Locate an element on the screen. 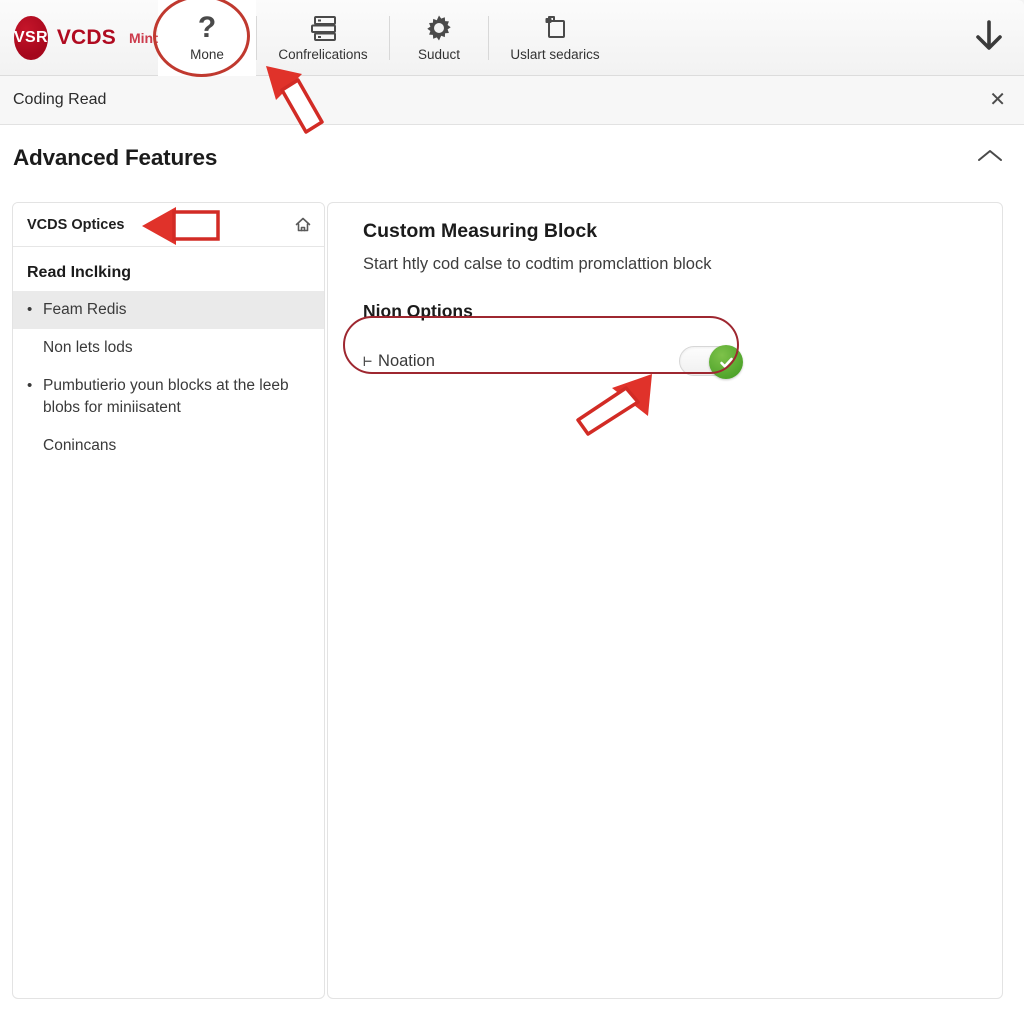 The width and height of the screenshot is (1024, 1024). option-row-noation: ⊢ Noation is located at coordinates (553, 361).